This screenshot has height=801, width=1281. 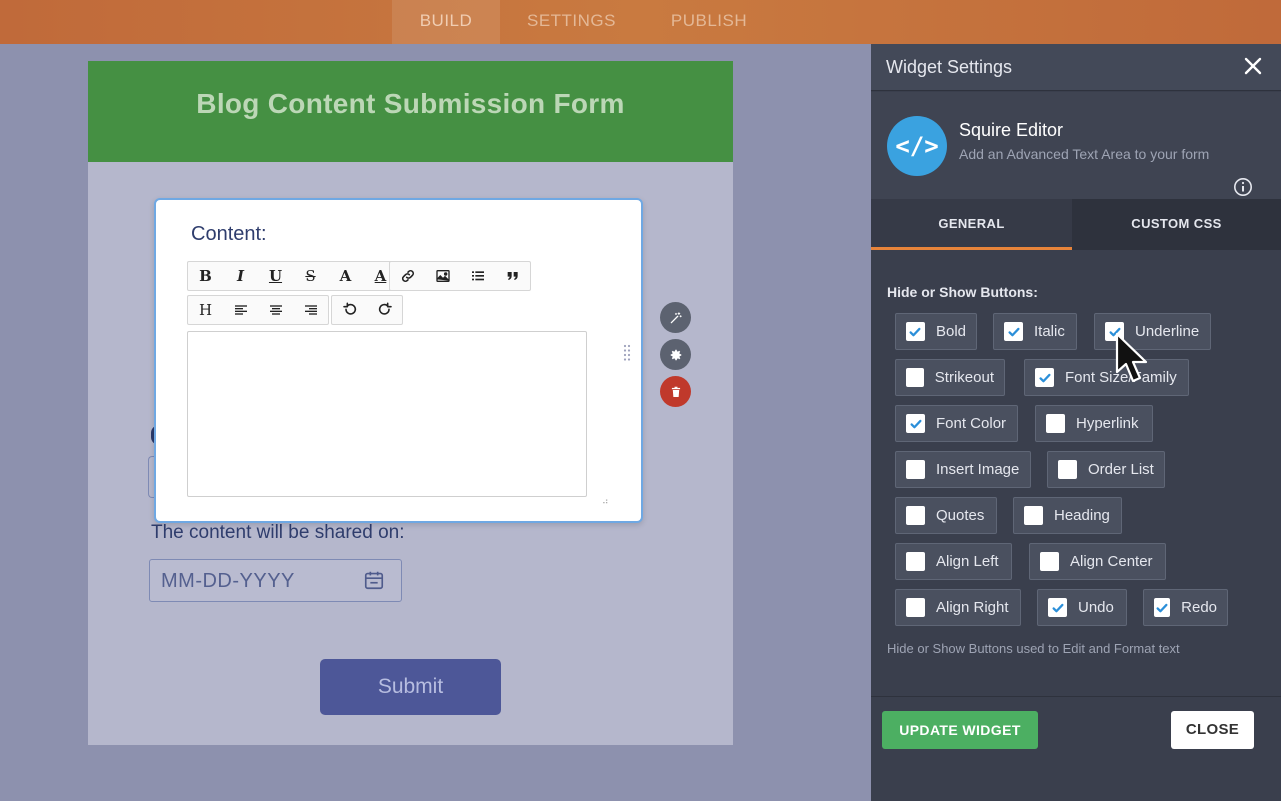 I want to click on delete-widget-button, so click(x=675, y=391).